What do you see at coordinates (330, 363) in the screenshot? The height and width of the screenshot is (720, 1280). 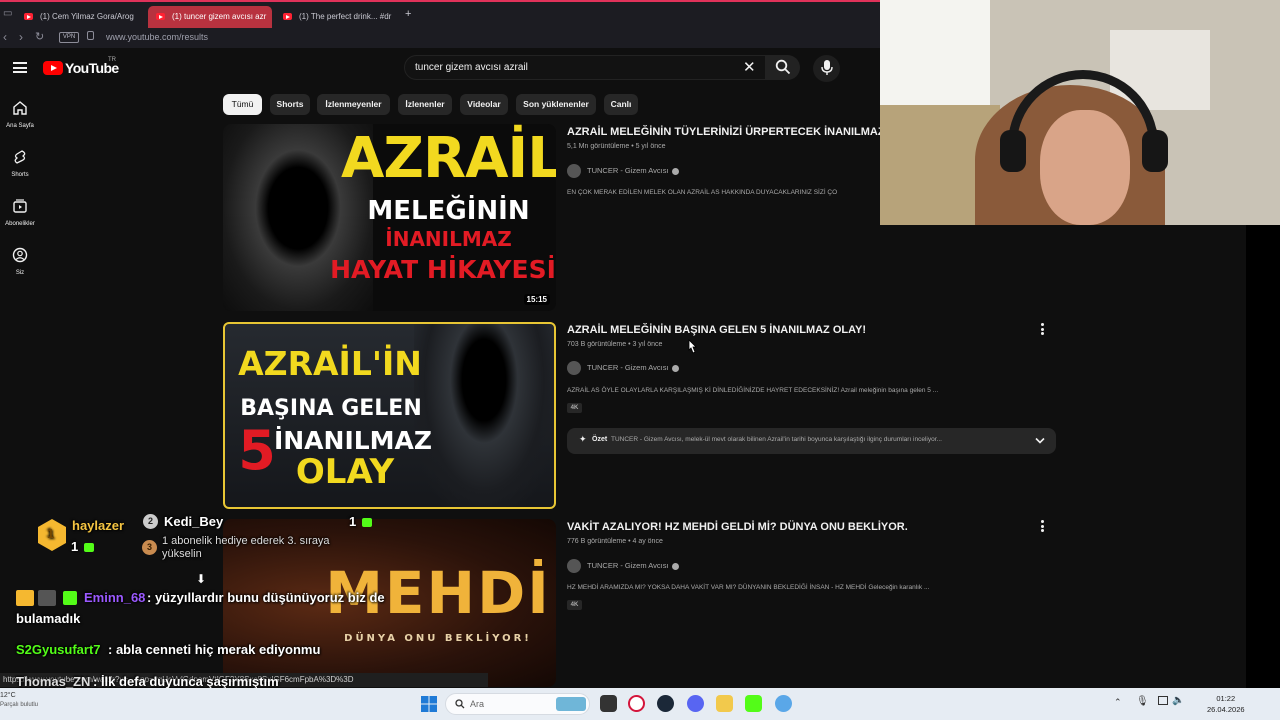 I see `thumbnail-text: AZRAİL'İN` at bounding box center [330, 363].